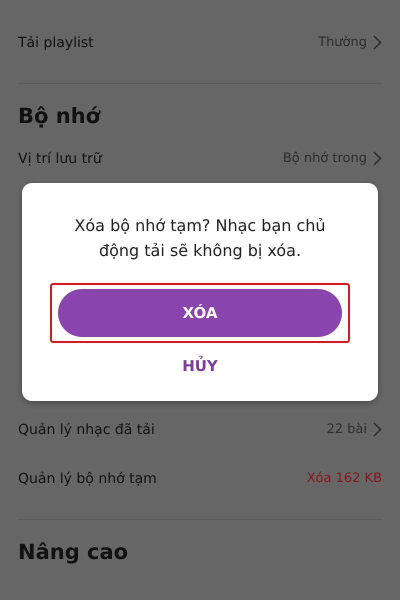 This screenshot has height=600, width=400. Describe the element at coordinates (324, 158) in the screenshot. I see `setting-value: Bộ nhớ trong` at that location.